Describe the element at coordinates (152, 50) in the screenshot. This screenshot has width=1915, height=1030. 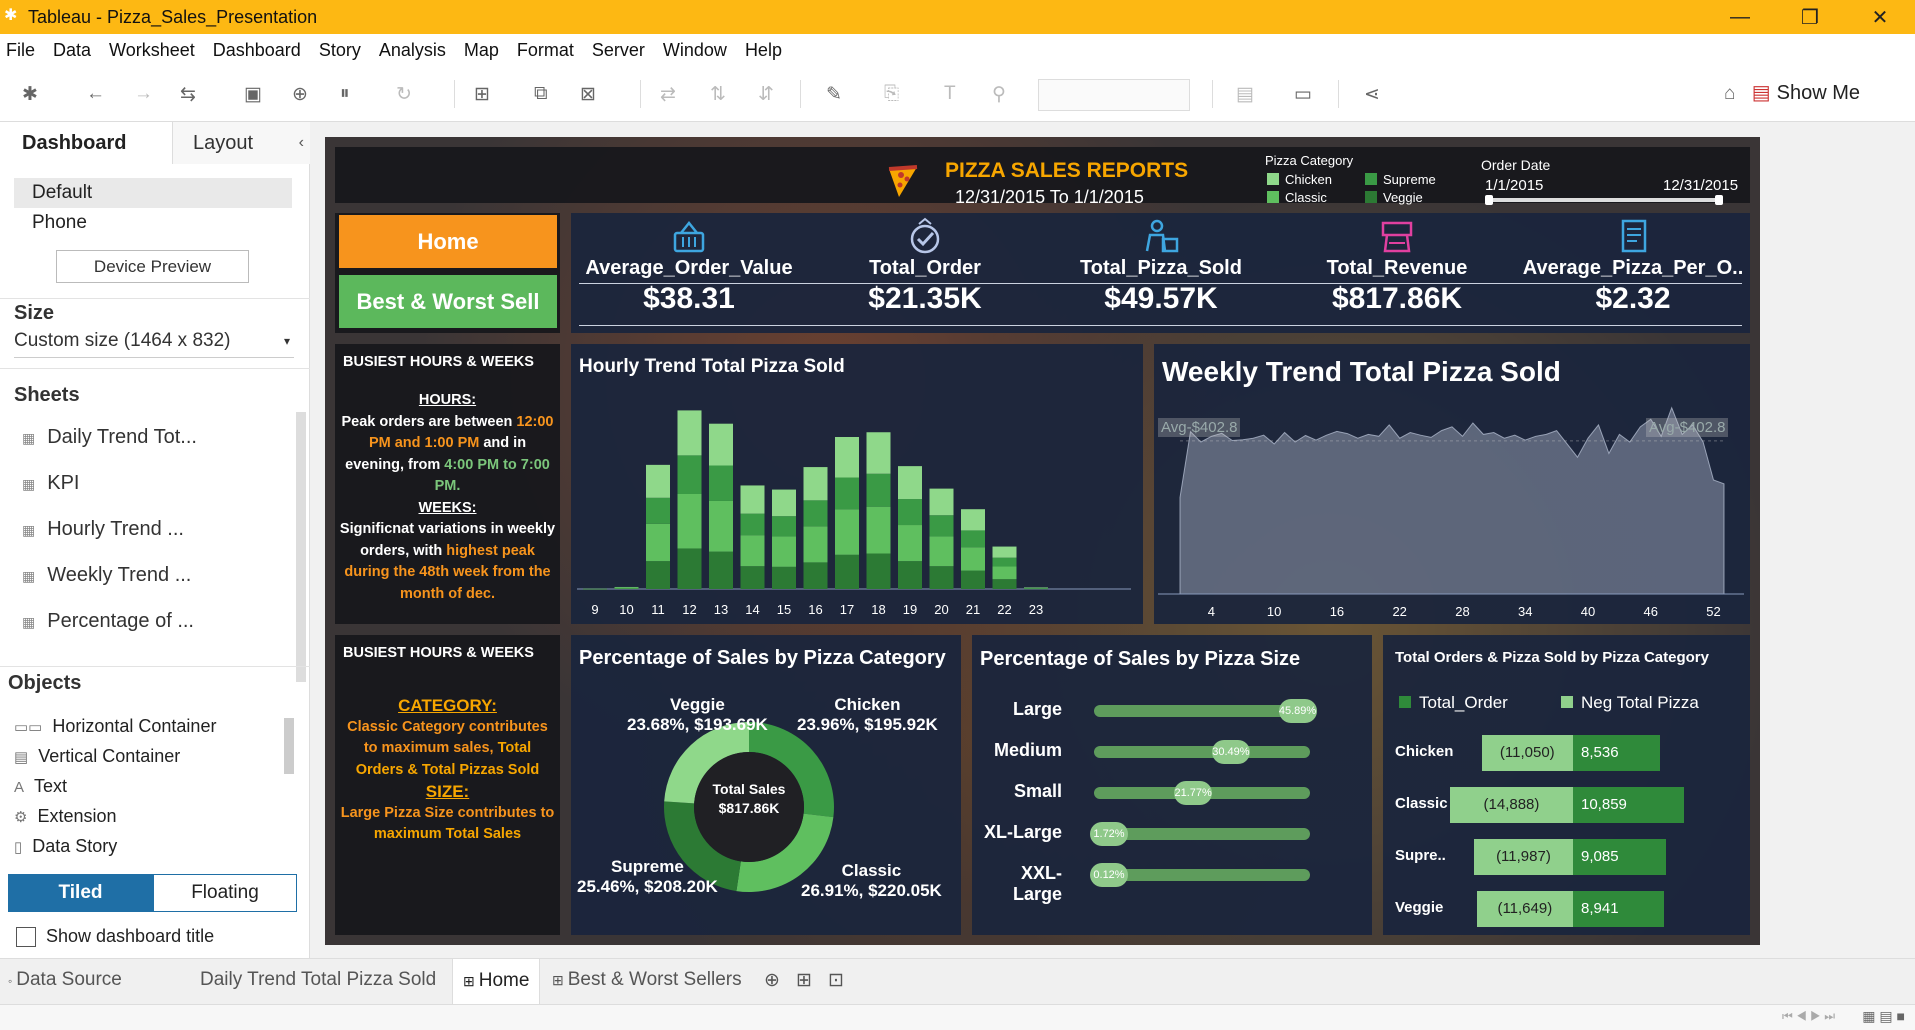
I see `menu-worksheet: Worksheet` at that location.